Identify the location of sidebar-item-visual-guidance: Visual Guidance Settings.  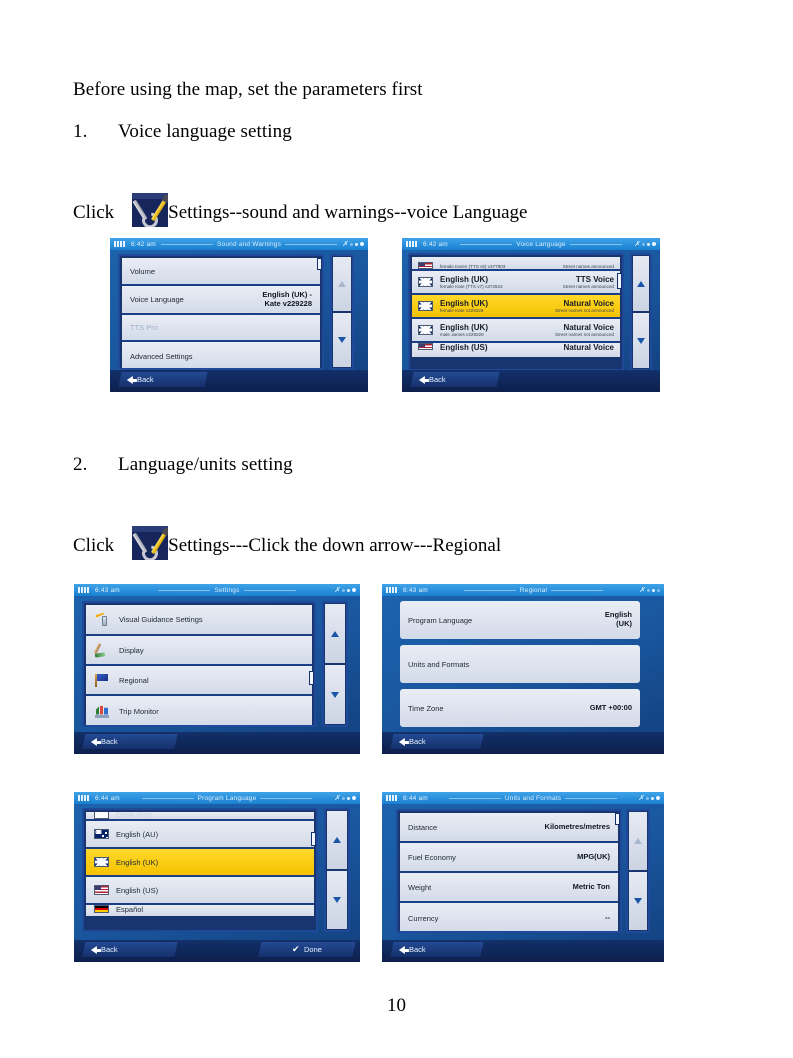
(199, 620).